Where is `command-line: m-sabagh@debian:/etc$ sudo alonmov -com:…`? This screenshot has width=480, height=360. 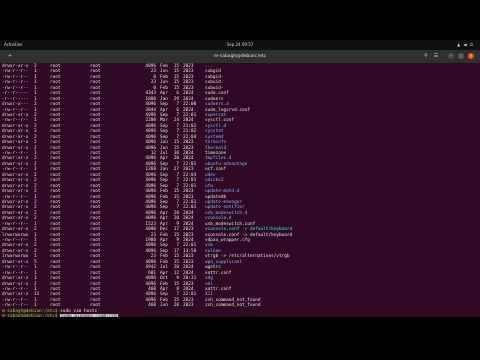 command-line: m-sabagh@debian:/etc$ sudo alonmov -com:… is located at coordinates (240, 315).